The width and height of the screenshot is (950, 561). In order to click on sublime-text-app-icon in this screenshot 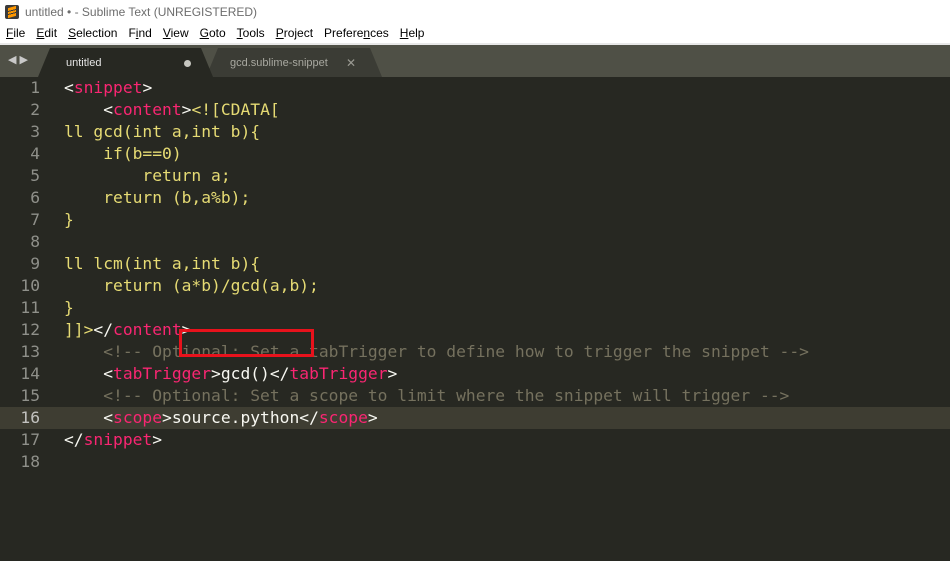, I will do `click(12, 11)`.